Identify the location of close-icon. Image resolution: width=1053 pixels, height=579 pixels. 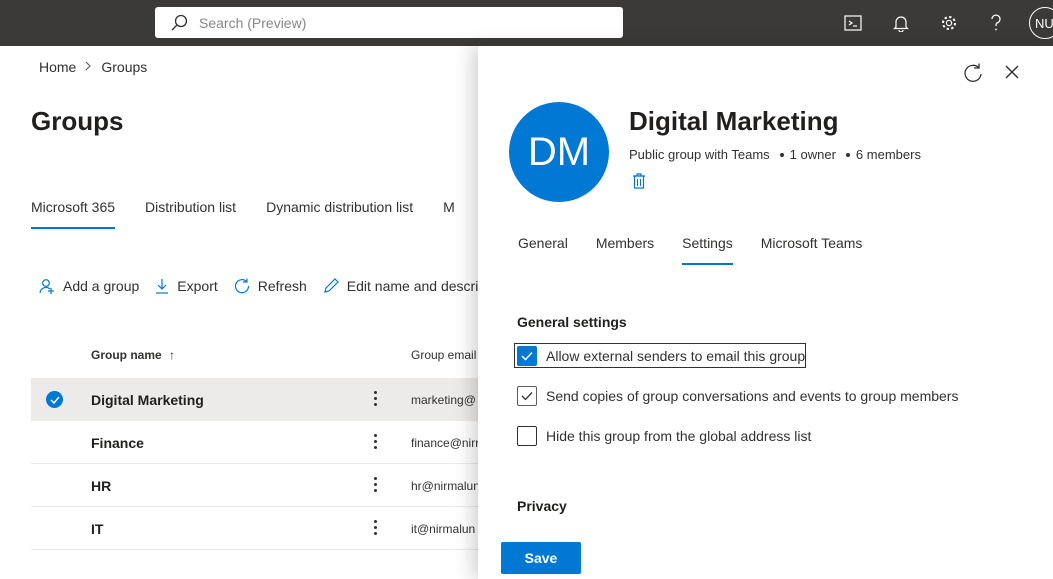
(1014, 74).